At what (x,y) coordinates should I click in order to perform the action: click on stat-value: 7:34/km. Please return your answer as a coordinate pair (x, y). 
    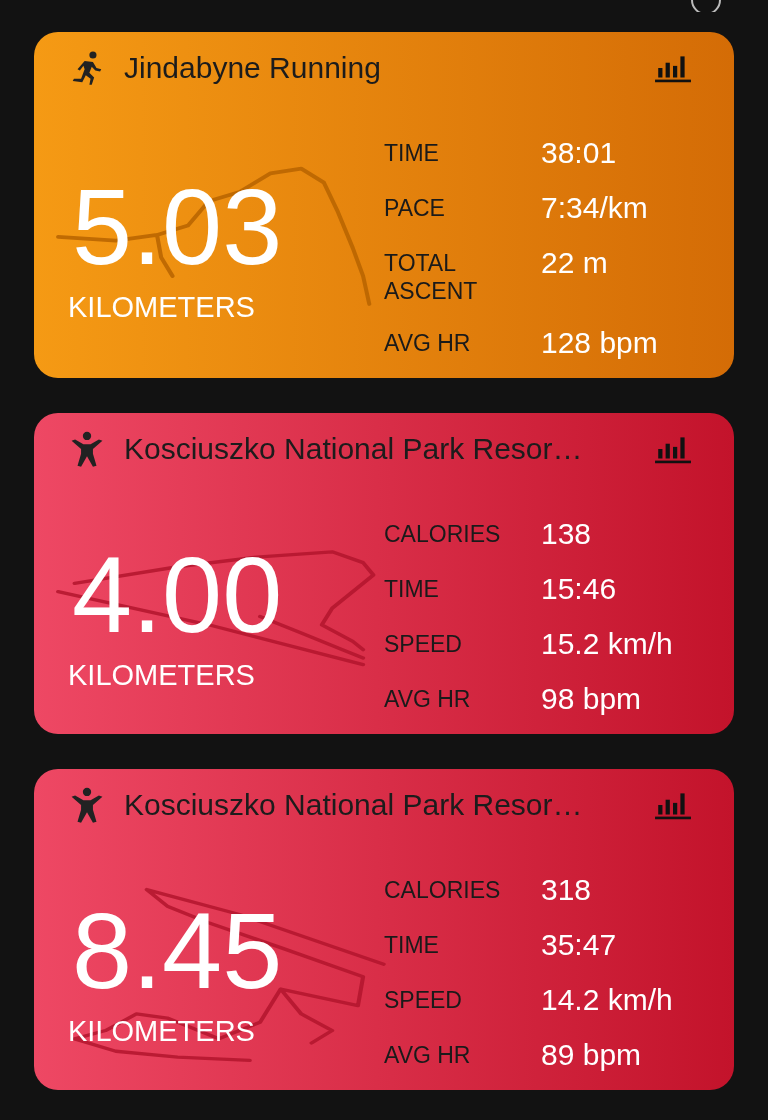
    Looking at the image, I should click on (595, 208).